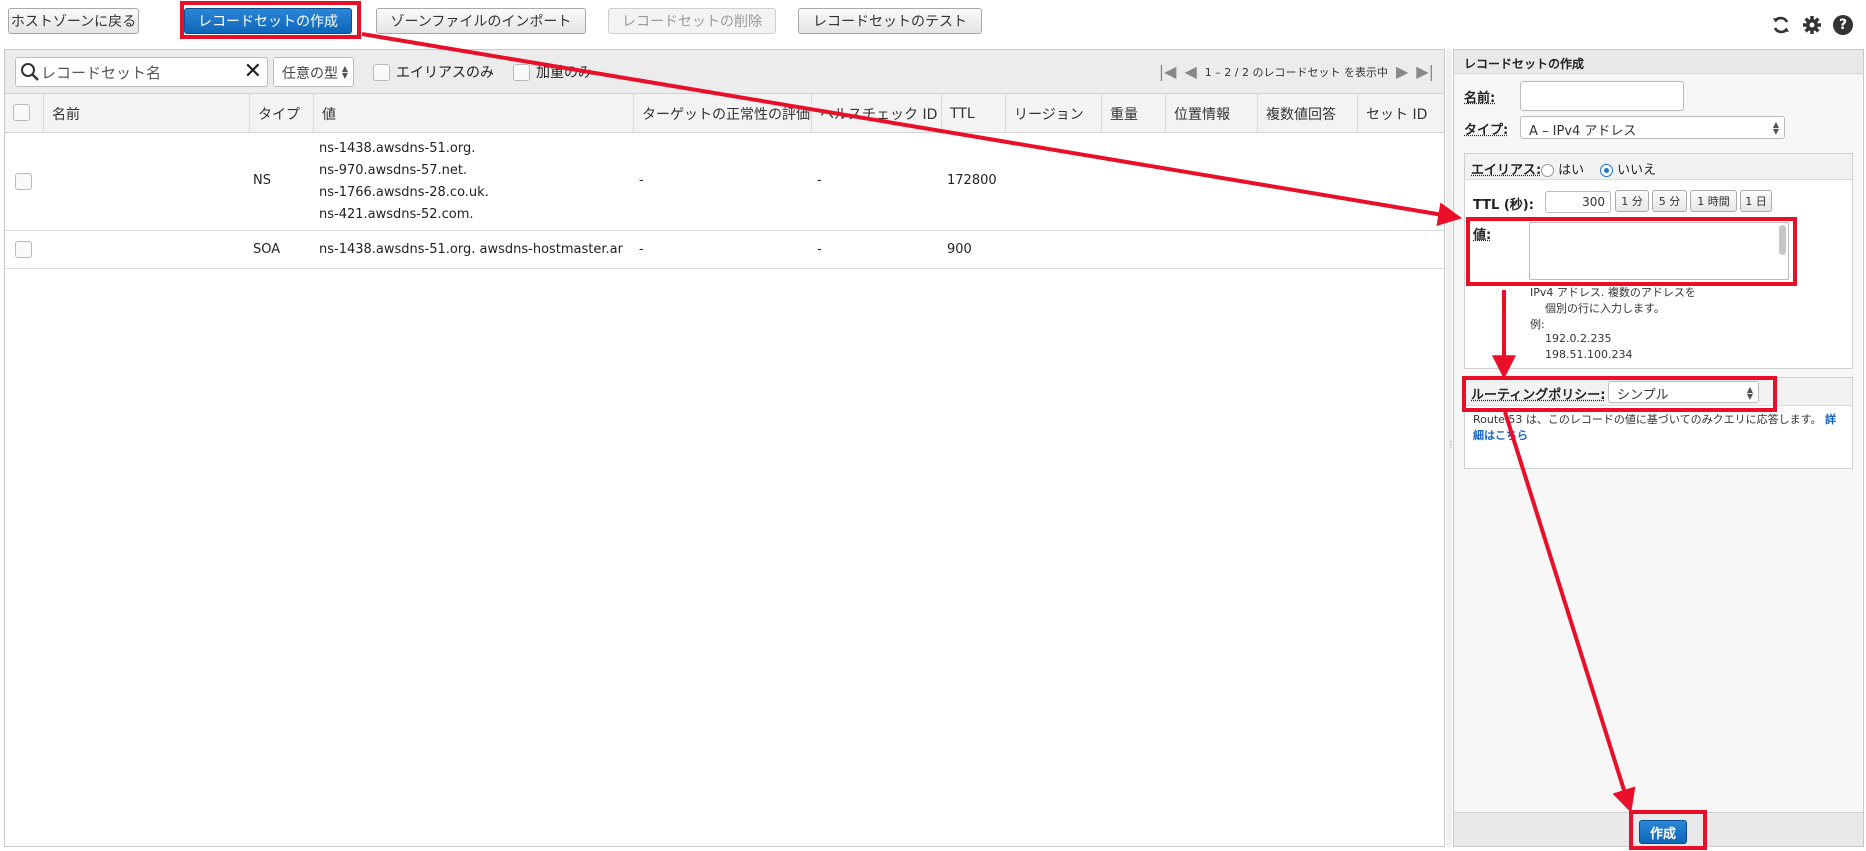 This screenshot has height=851, width=1866. Describe the element at coordinates (1602, 96) in the screenshot. I see `record-name-input` at that location.